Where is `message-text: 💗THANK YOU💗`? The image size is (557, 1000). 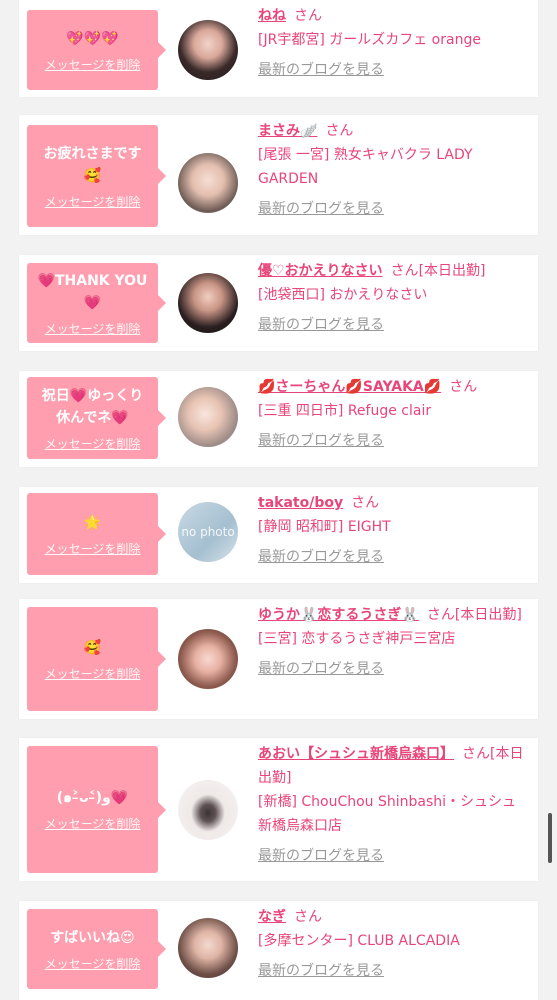
message-text: 💗THANK YOU💗 is located at coordinates (92, 291).